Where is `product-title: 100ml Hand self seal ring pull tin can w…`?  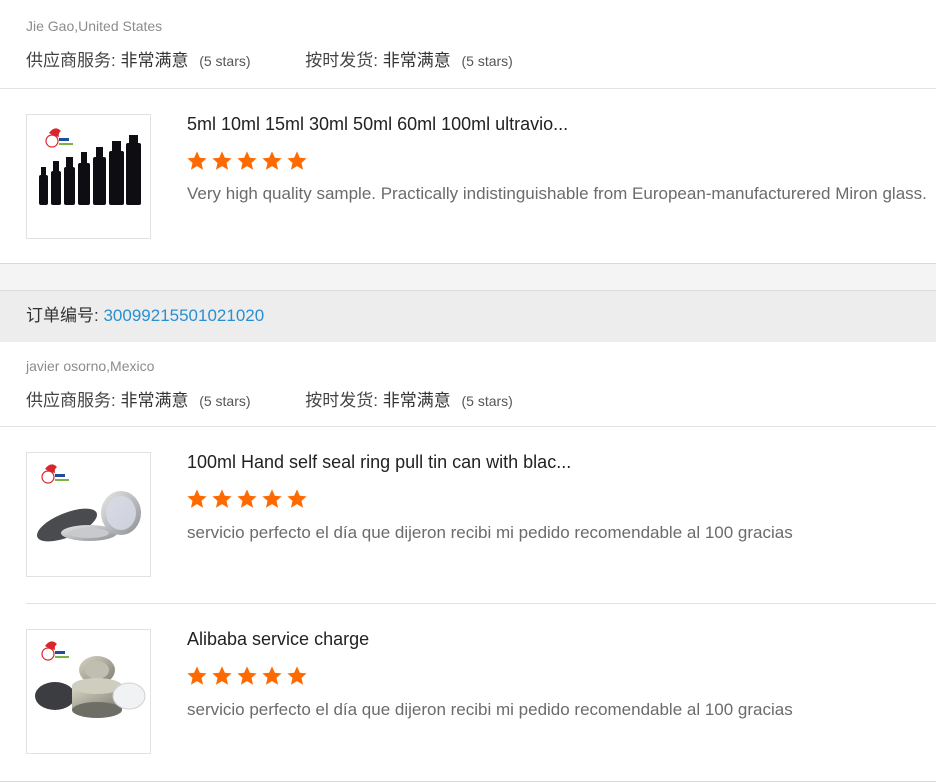
product-title: 100ml Hand self seal ring pull tin can w… is located at coordinates (379, 462).